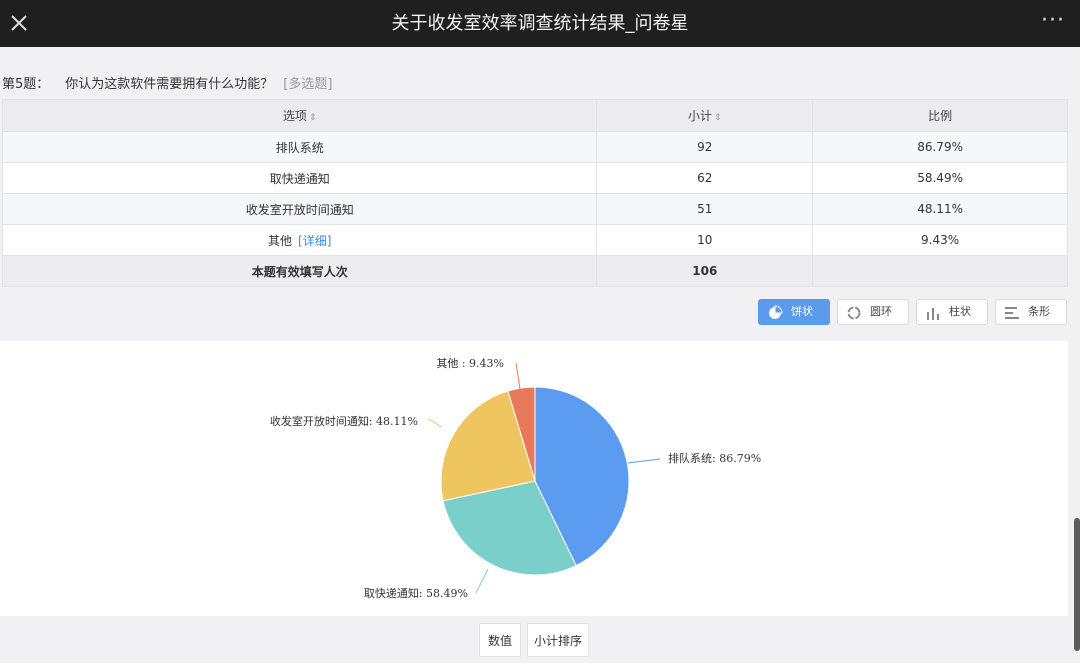  What do you see at coordinates (500, 640) in the screenshot?
I see `value-toggle-button: 数值` at bounding box center [500, 640].